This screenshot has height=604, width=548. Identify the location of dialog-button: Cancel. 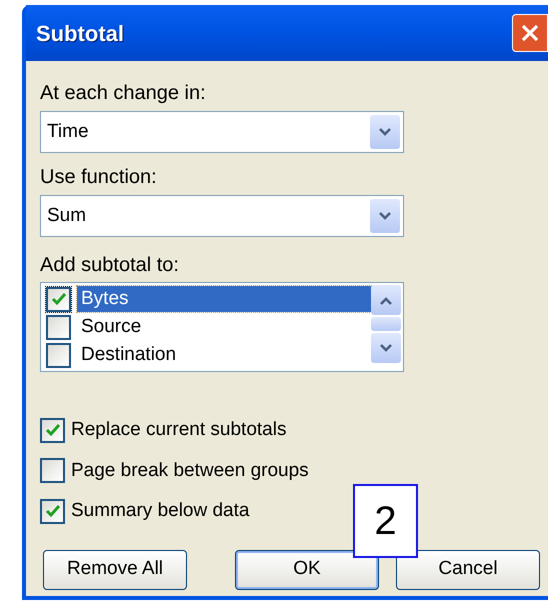
(468, 570).